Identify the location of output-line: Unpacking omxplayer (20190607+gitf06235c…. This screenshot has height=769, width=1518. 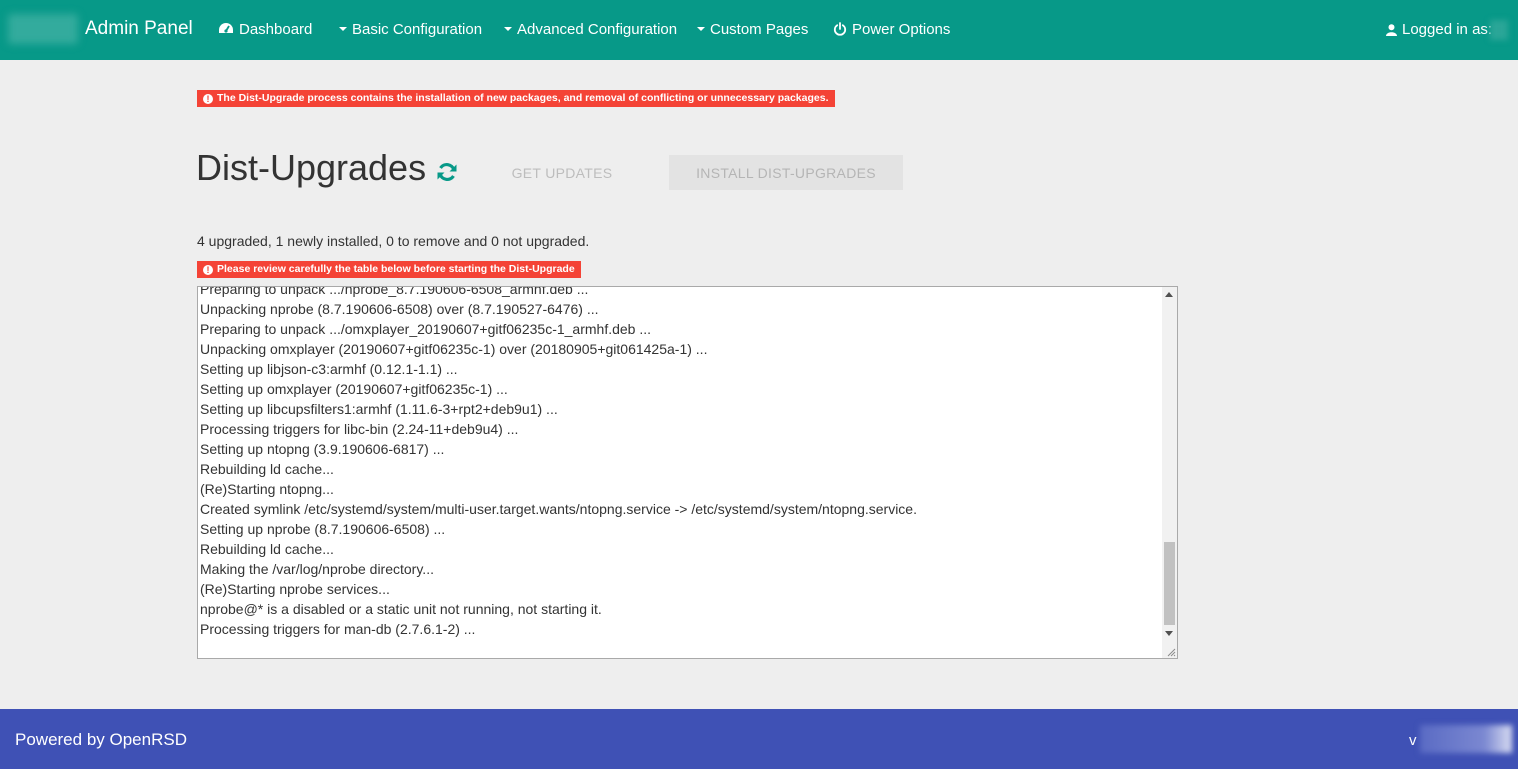
(454, 349).